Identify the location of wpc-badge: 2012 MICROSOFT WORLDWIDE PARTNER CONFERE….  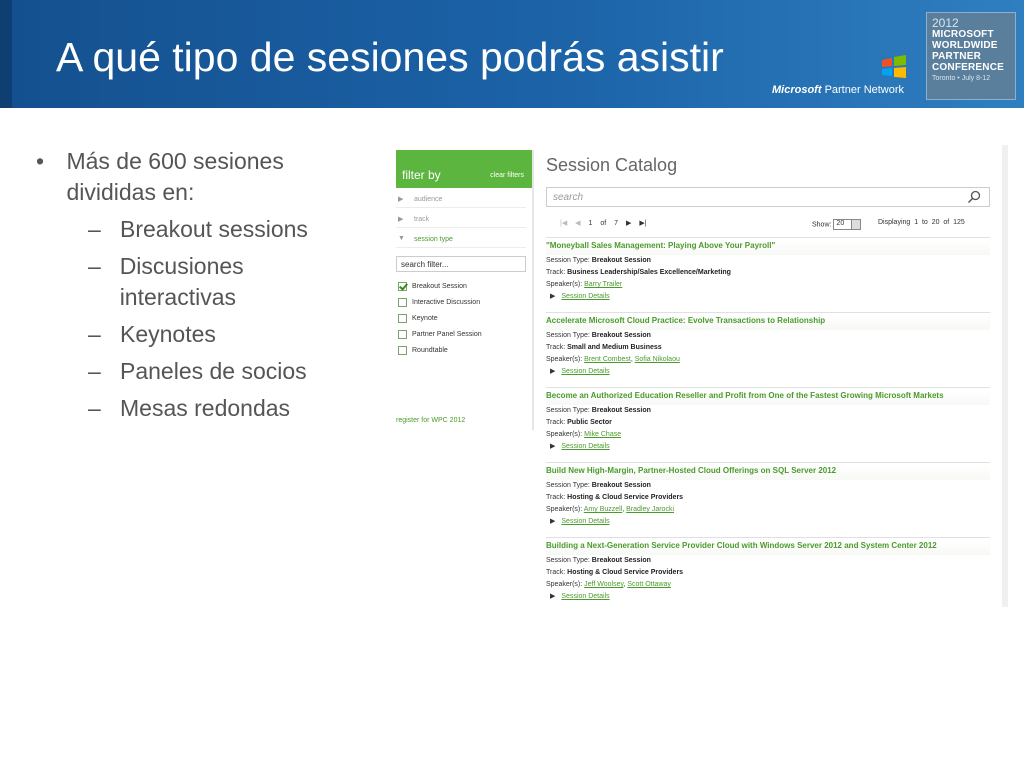
(971, 56).